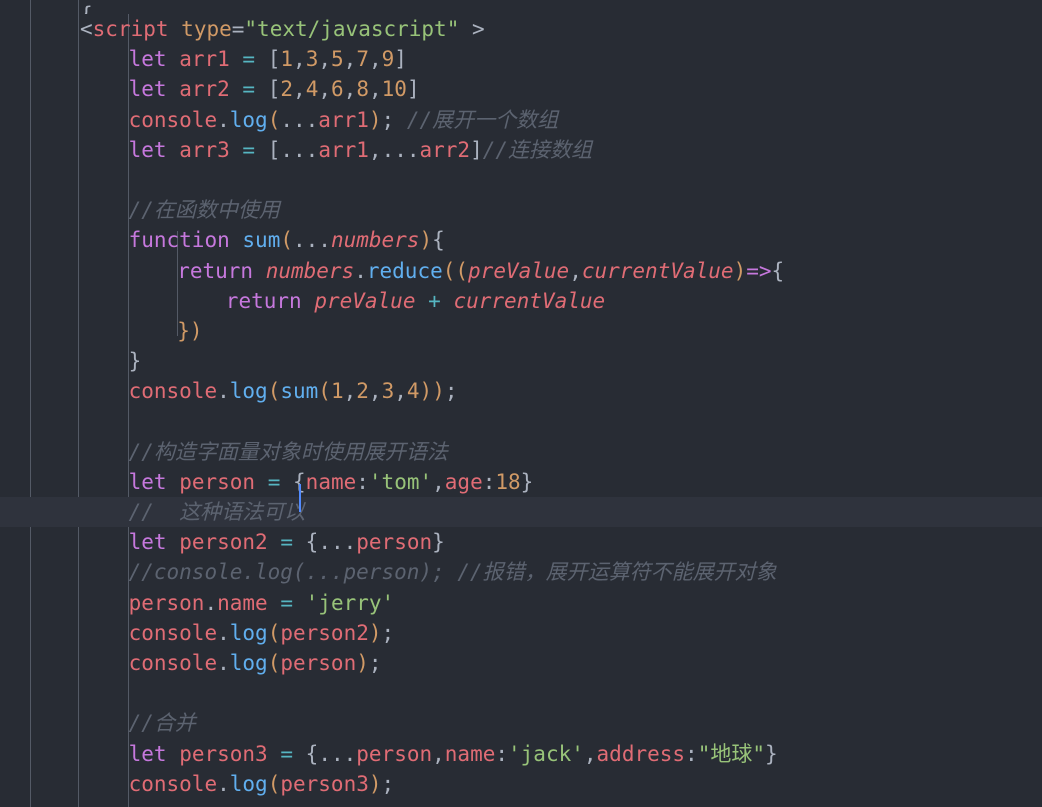 The height and width of the screenshot is (807, 1042). I want to click on token-attr: type, so click(206, 29).